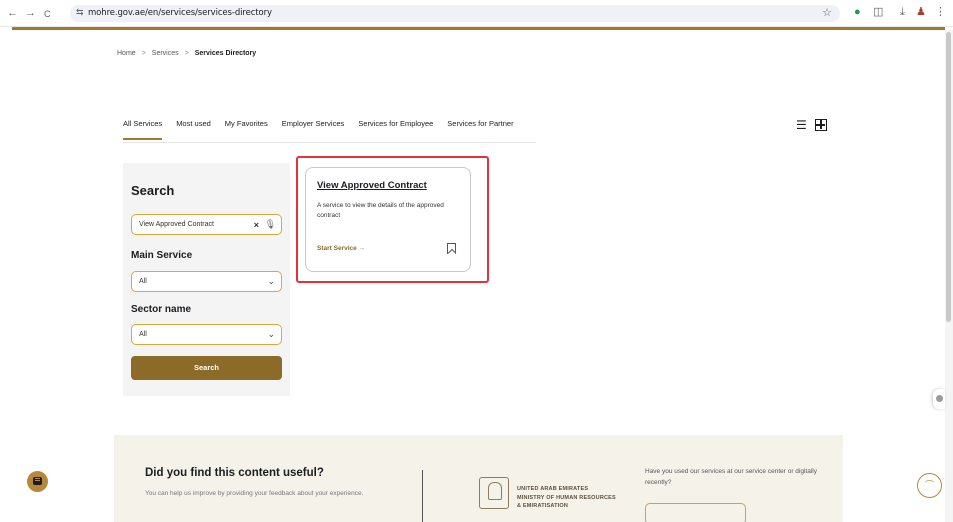 The height and width of the screenshot is (522, 953). What do you see at coordinates (494, 493) in the screenshot?
I see `uae-emblem-logo` at bounding box center [494, 493].